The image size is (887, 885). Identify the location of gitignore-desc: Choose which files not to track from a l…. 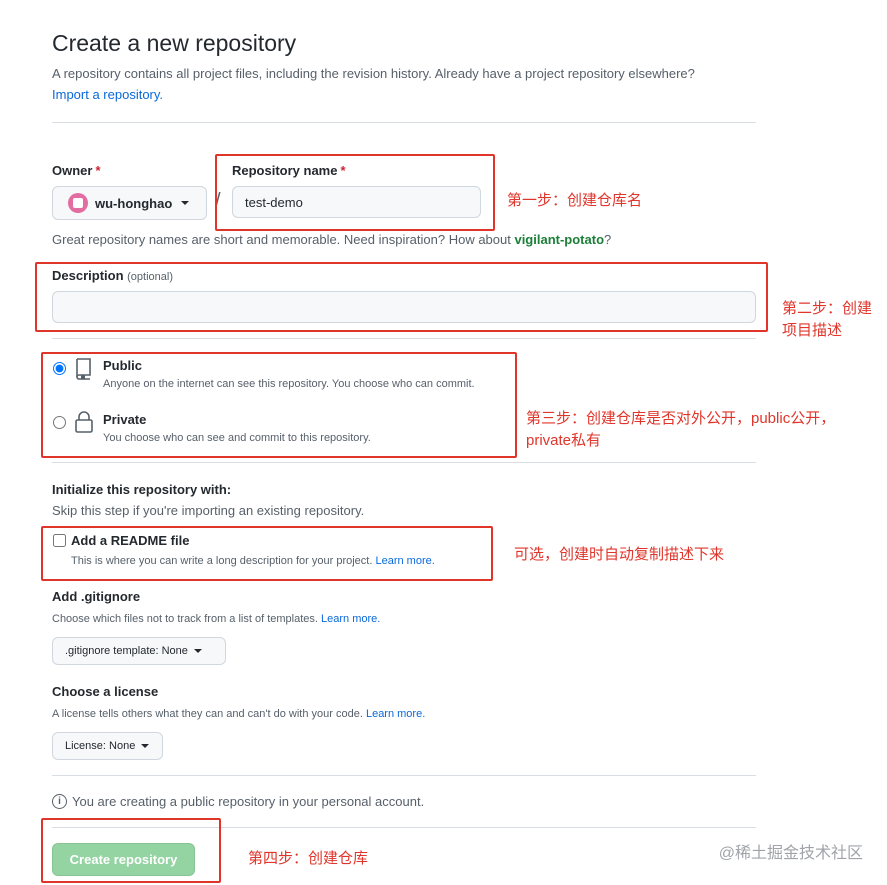
(216, 619).